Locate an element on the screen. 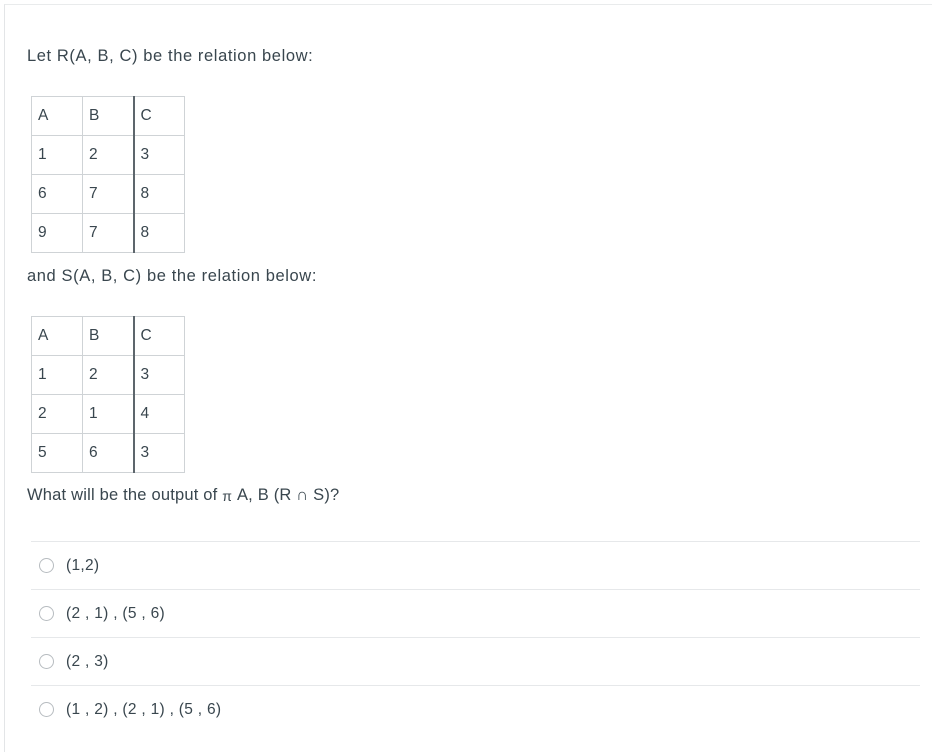  cell-a: 9 is located at coordinates (57, 233).